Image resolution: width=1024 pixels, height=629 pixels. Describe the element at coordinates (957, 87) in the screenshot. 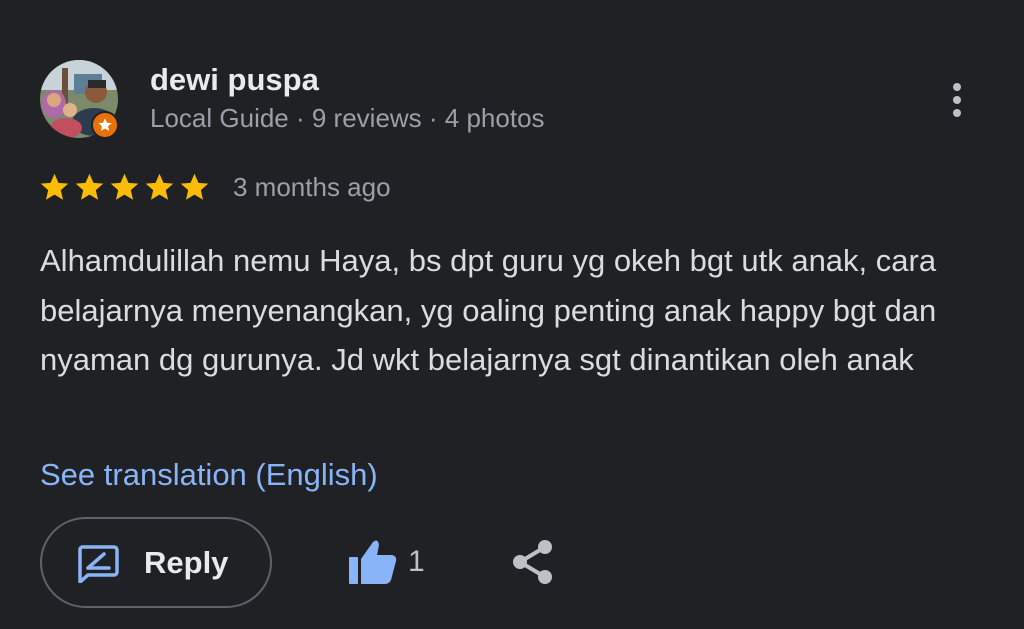

I see `more-vert-icon` at that location.